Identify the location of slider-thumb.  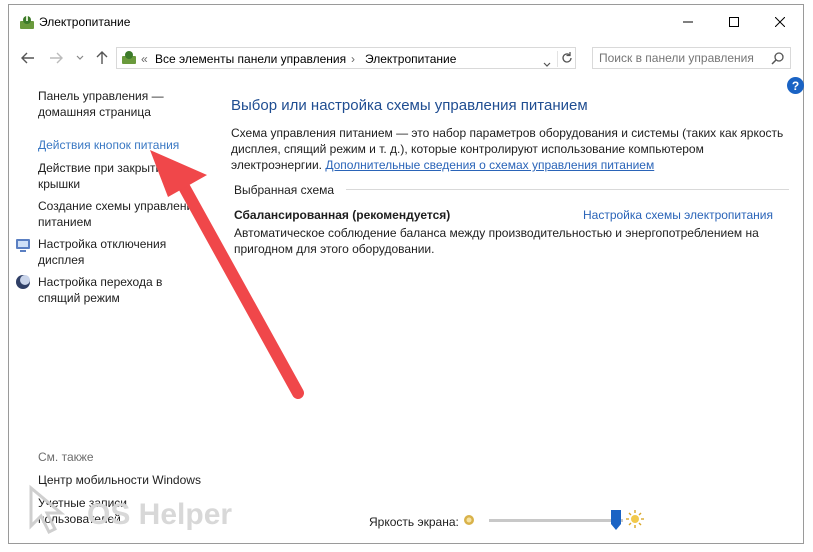
(616, 520).